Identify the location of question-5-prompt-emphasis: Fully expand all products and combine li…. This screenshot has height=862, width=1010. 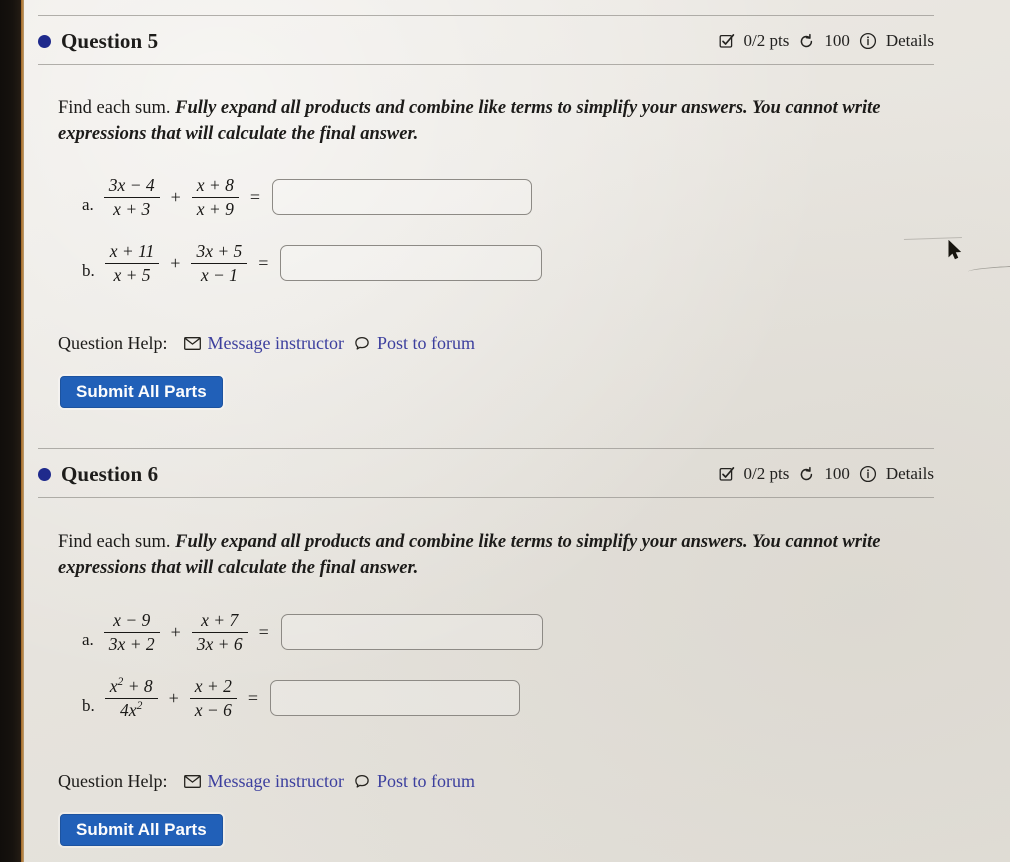
(469, 121).